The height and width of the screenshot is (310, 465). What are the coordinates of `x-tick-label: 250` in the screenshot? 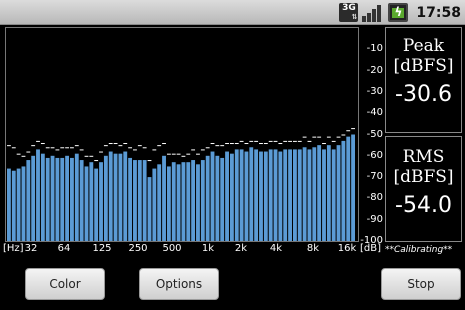 It's located at (138, 248).